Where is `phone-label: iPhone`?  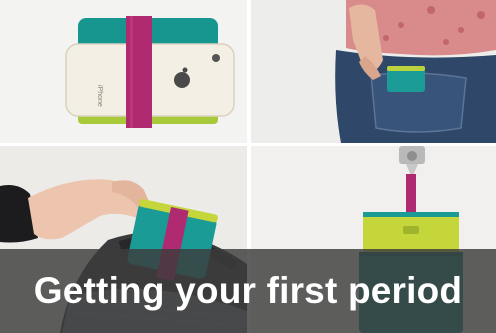
phone-label: iPhone is located at coordinates (99, 96).